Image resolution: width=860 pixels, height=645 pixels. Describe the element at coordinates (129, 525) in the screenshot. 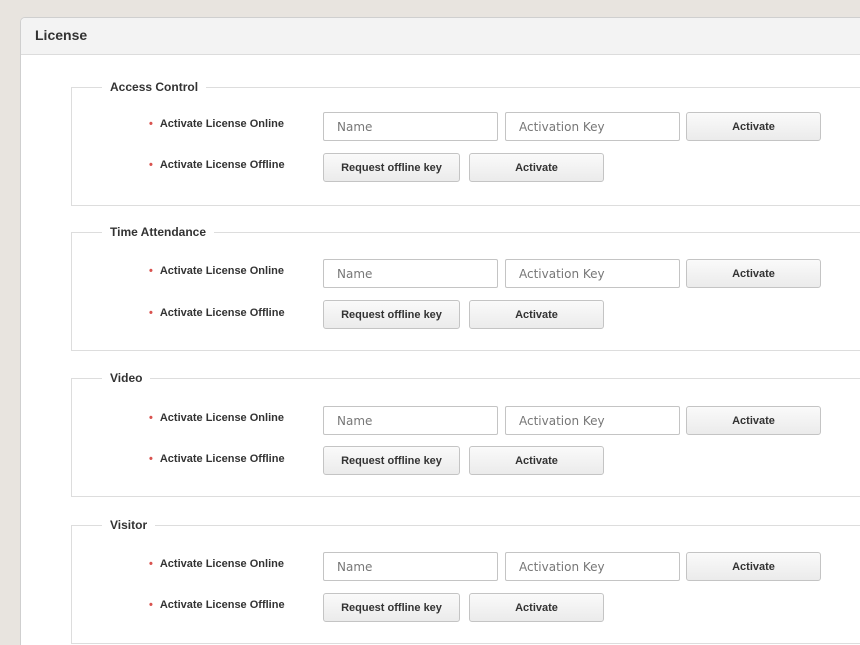

I see `section-legend: Visitor` at that location.